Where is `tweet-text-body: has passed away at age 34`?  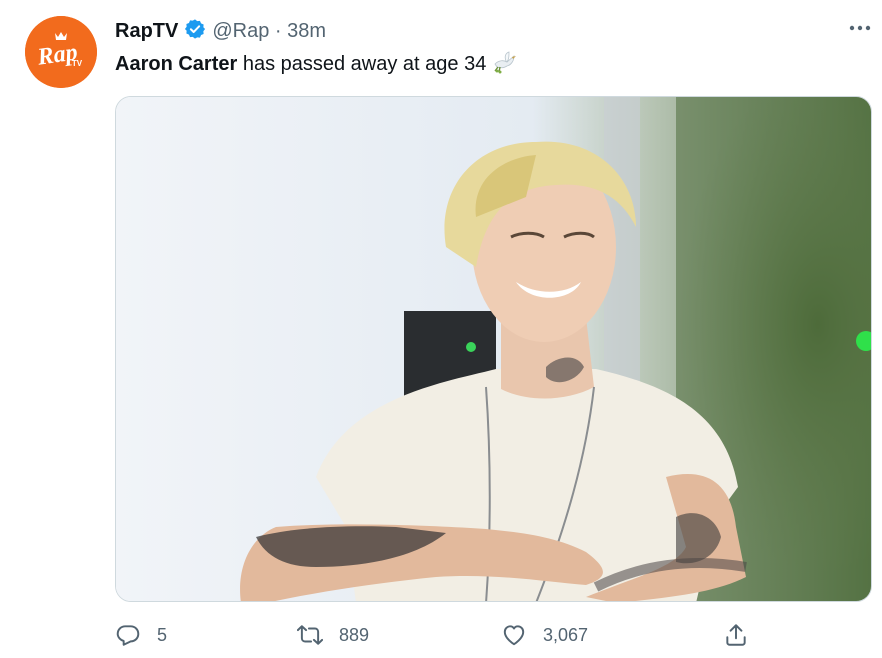
tweet-text-body: has passed away at age 34 is located at coordinates (362, 64).